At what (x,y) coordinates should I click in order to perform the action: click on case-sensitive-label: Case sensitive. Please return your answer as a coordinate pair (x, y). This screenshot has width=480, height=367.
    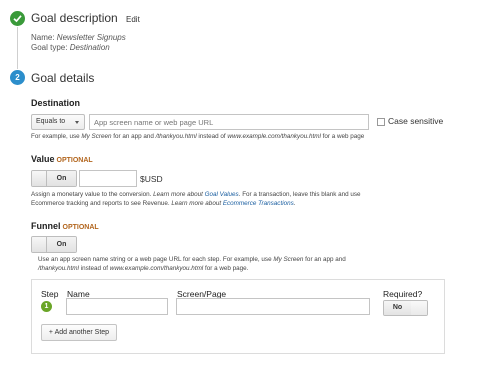
    Looking at the image, I should click on (416, 121).